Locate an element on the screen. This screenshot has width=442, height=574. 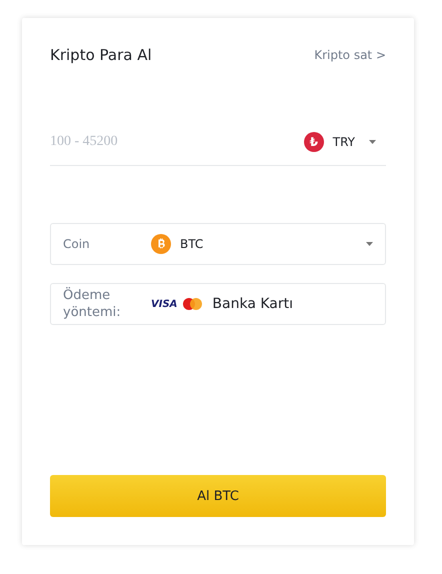
sell-crypto-link: Kripto sat > is located at coordinates (350, 55).